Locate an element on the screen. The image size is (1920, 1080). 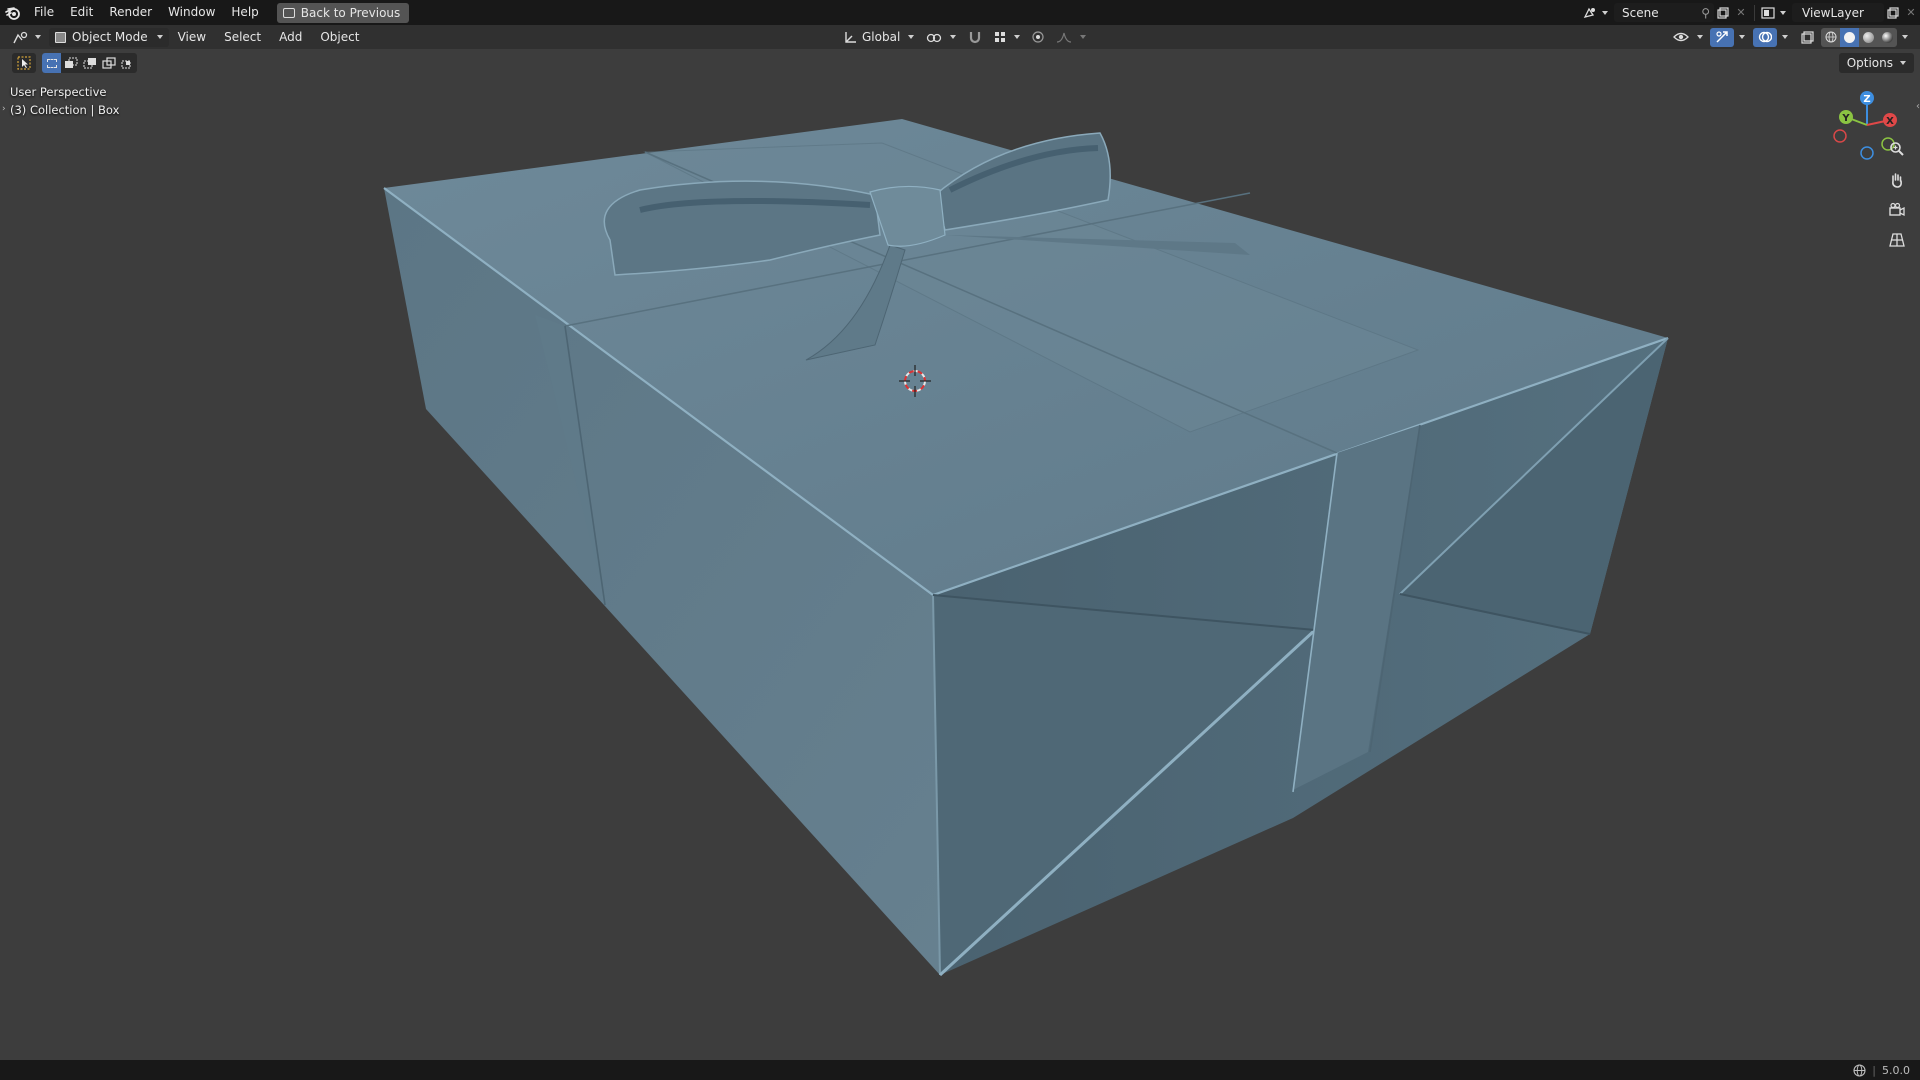
falloff-dropdown is located at coordinates (1071, 37).